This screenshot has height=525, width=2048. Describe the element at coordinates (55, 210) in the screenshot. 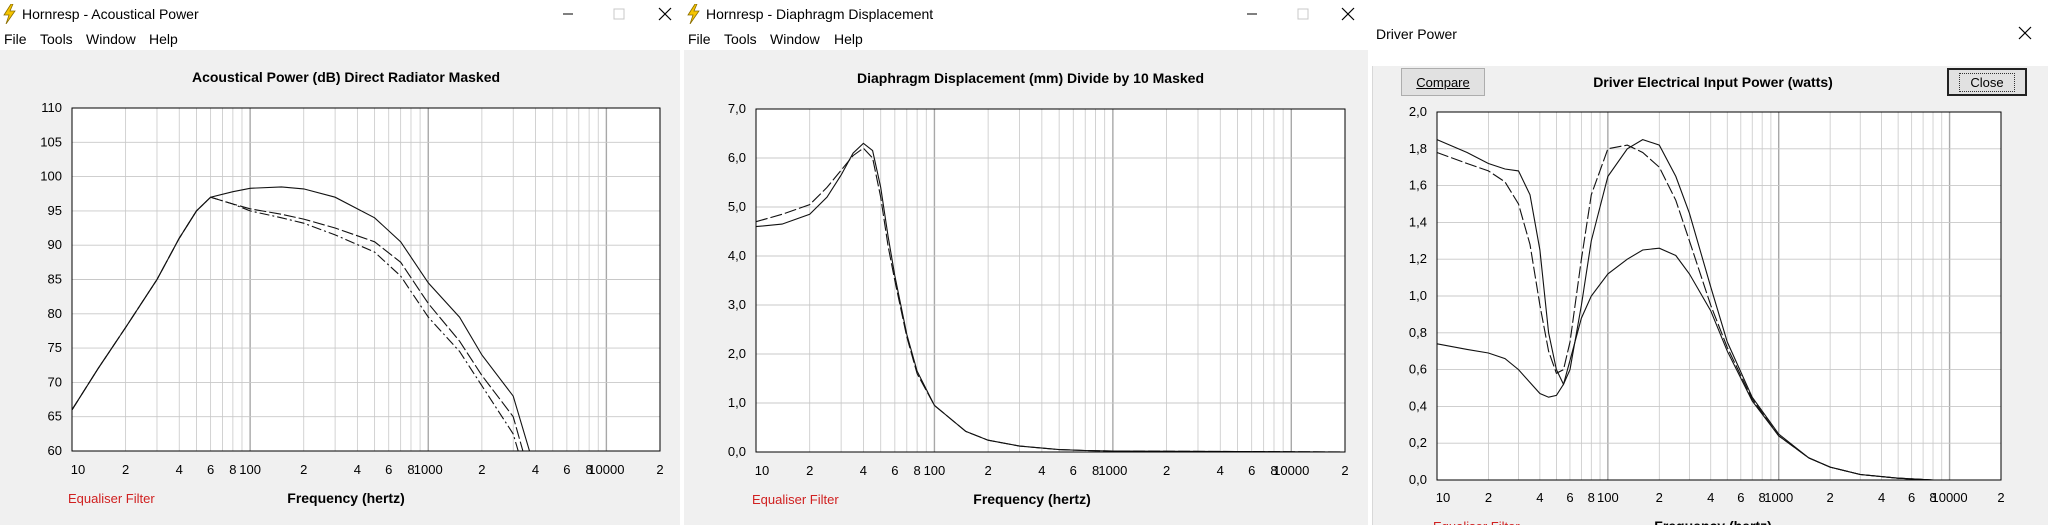

I see `y-tick-label: 95` at that location.